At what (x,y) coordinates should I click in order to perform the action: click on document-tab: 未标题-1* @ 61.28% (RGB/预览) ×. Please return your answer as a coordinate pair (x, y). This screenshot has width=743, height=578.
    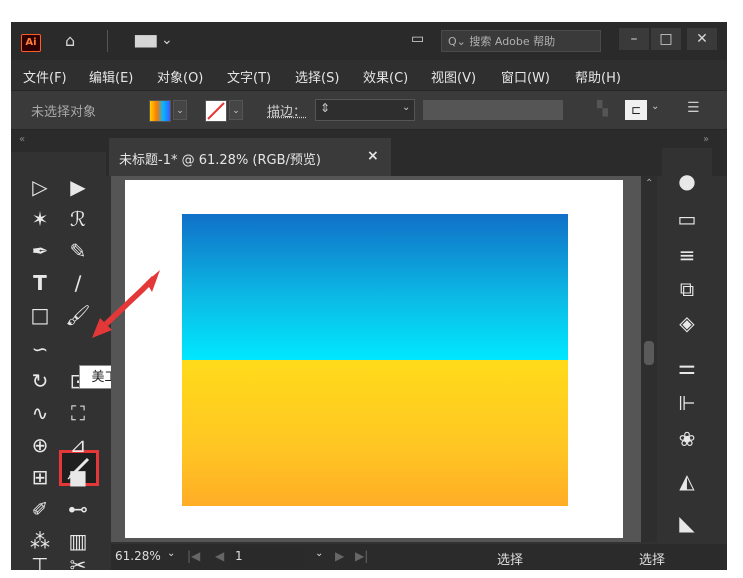
    Looking at the image, I should click on (250, 157).